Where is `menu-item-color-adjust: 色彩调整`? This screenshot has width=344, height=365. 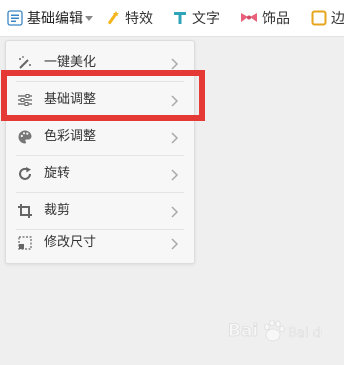
menu-item-color-adjust: 色彩调整 is located at coordinates (100, 137).